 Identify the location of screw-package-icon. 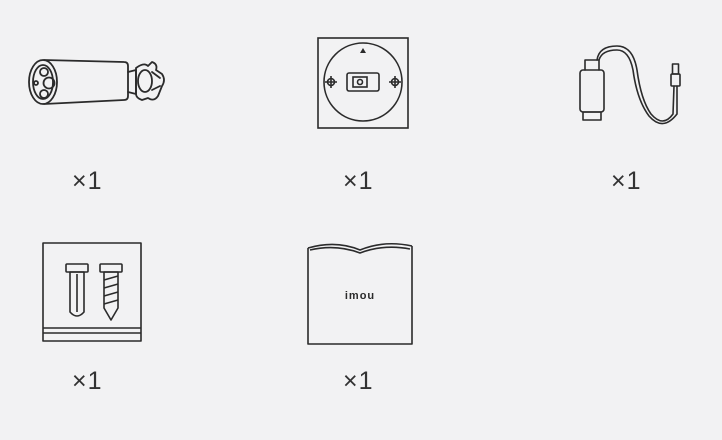
(92, 292).